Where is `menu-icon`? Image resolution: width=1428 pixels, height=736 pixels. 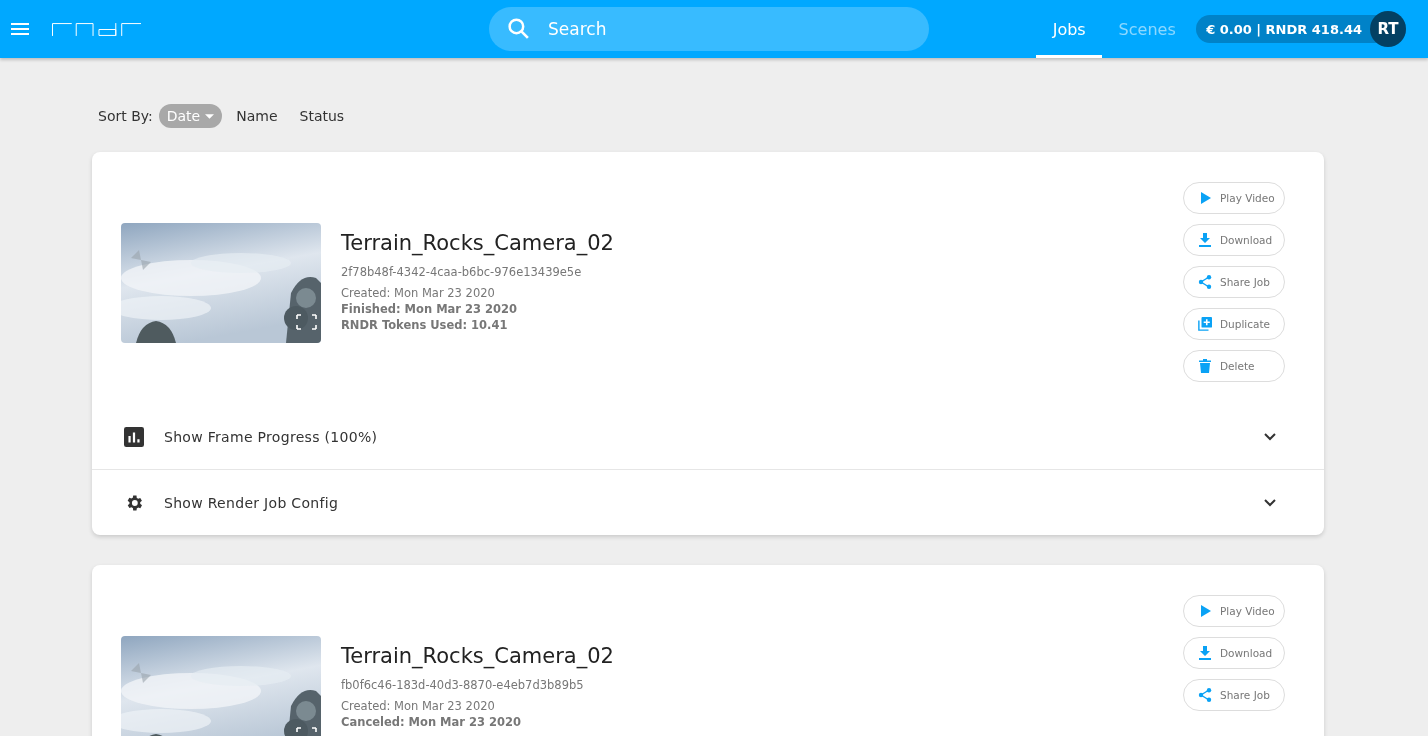 menu-icon is located at coordinates (20, 29).